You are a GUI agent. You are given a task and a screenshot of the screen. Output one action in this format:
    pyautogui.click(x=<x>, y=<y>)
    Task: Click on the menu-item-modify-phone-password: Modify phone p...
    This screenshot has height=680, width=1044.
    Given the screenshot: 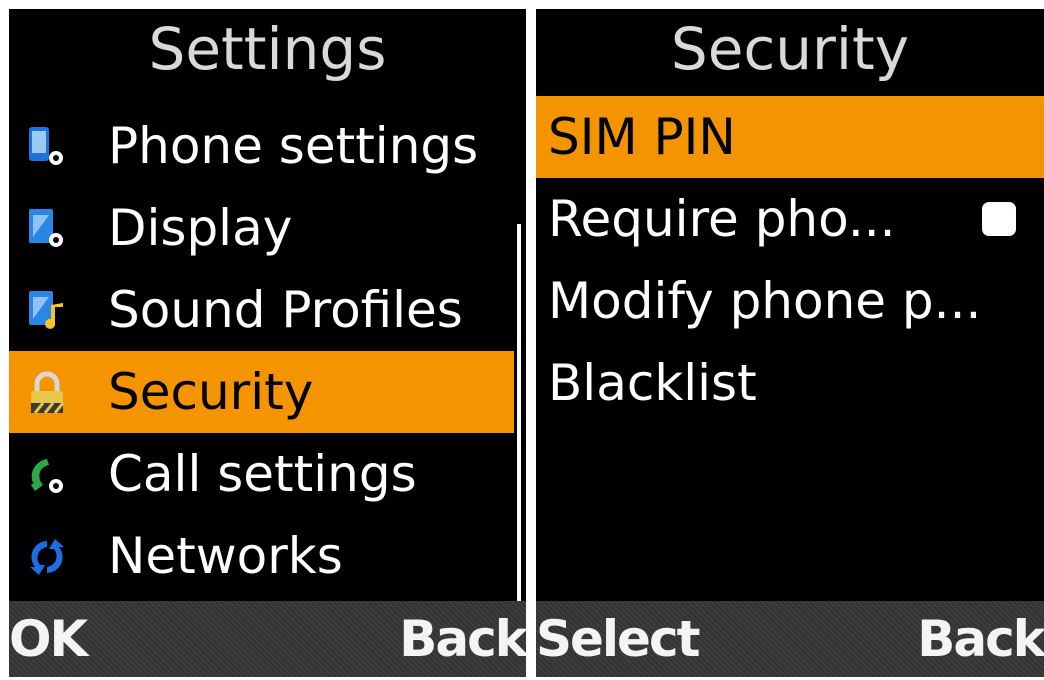 What is the action you would take?
    pyautogui.click(x=790, y=301)
    